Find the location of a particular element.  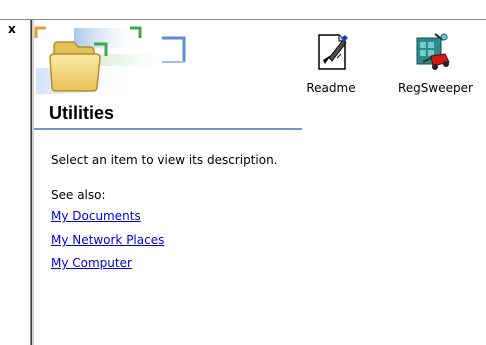

folder-title: Utilities is located at coordinates (82, 113).